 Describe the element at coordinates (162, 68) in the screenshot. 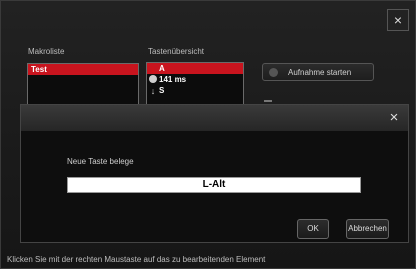

I see `key-list-item-label: A` at that location.